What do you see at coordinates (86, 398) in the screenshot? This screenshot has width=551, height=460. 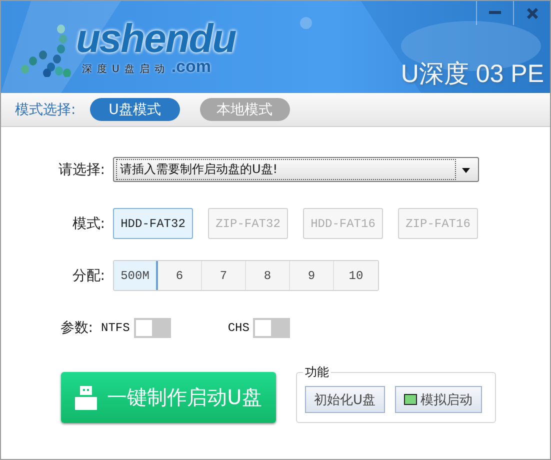 I see `usb-drive-icon` at bounding box center [86, 398].